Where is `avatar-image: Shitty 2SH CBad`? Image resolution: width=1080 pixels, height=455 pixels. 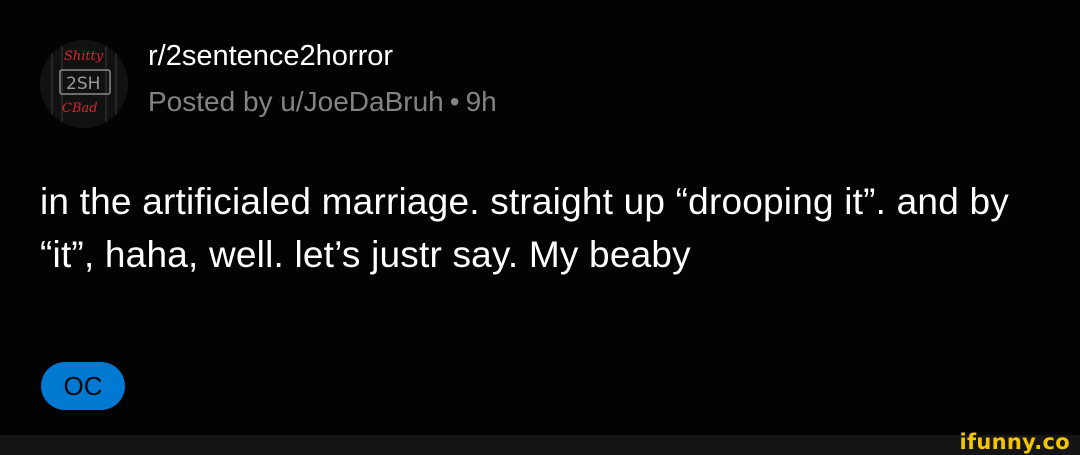
avatar-image: Shitty 2SH CBad is located at coordinates (84, 84).